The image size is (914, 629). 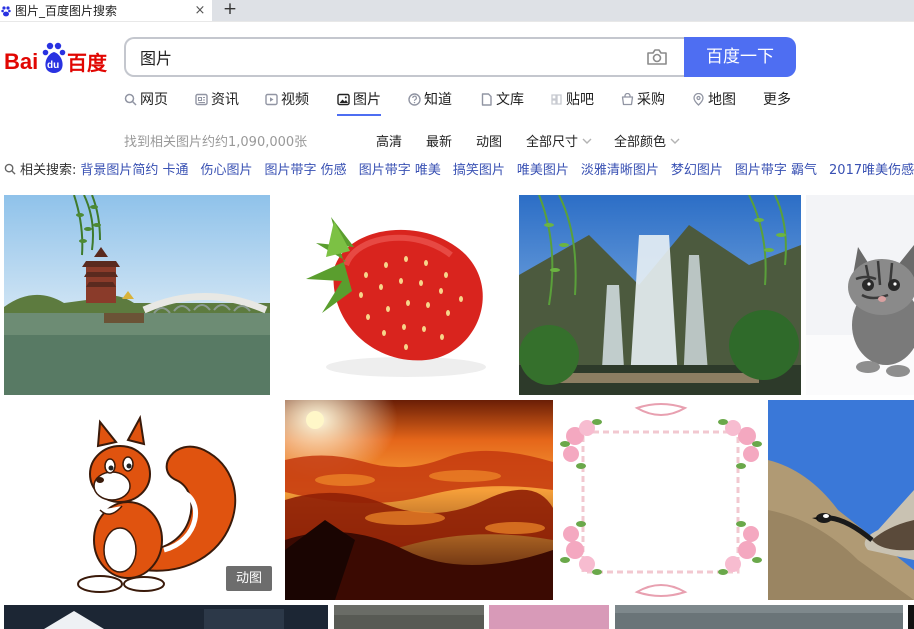 What do you see at coordinates (438, 100) in the screenshot?
I see `tab-label: 知道` at bounding box center [438, 100].